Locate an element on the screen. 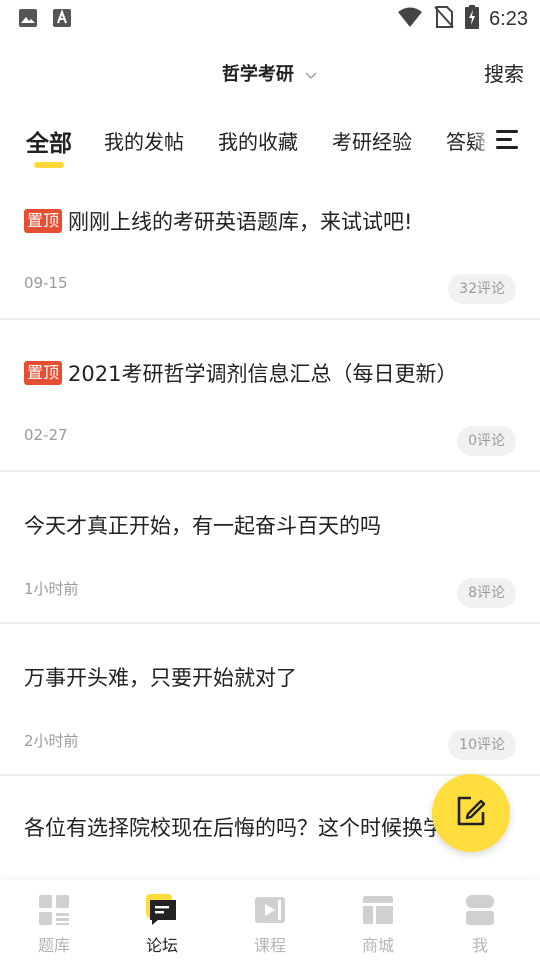 This screenshot has height=960, width=540. image-icon is located at coordinates (28, 20).